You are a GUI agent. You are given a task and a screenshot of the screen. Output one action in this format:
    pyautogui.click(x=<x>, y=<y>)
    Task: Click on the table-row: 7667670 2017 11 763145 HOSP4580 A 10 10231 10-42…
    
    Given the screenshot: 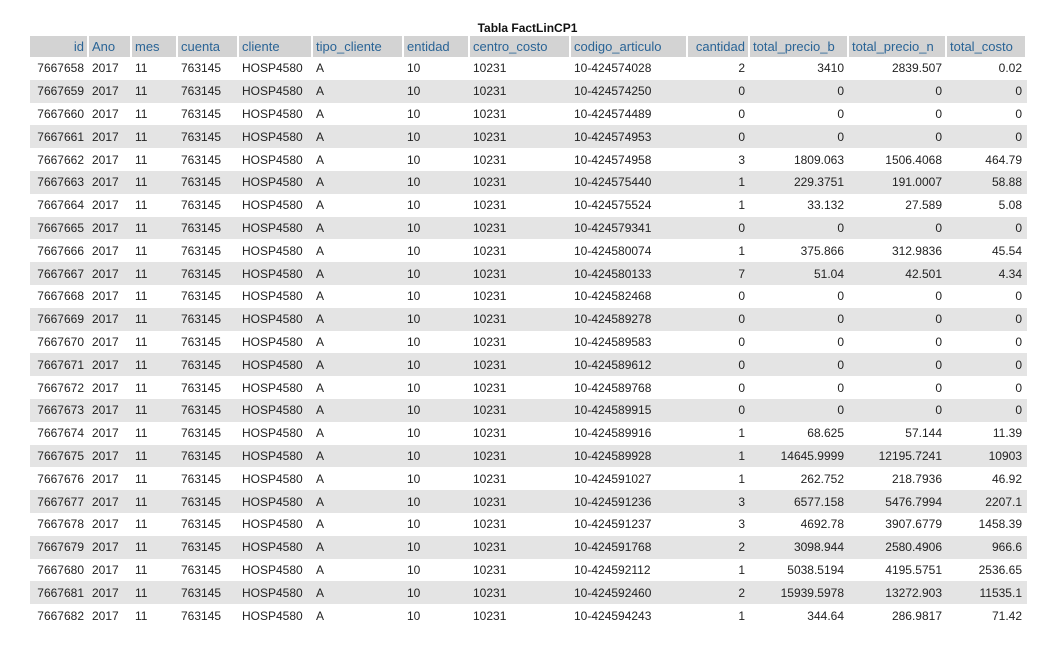 What is the action you would take?
    pyautogui.click(x=528, y=342)
    